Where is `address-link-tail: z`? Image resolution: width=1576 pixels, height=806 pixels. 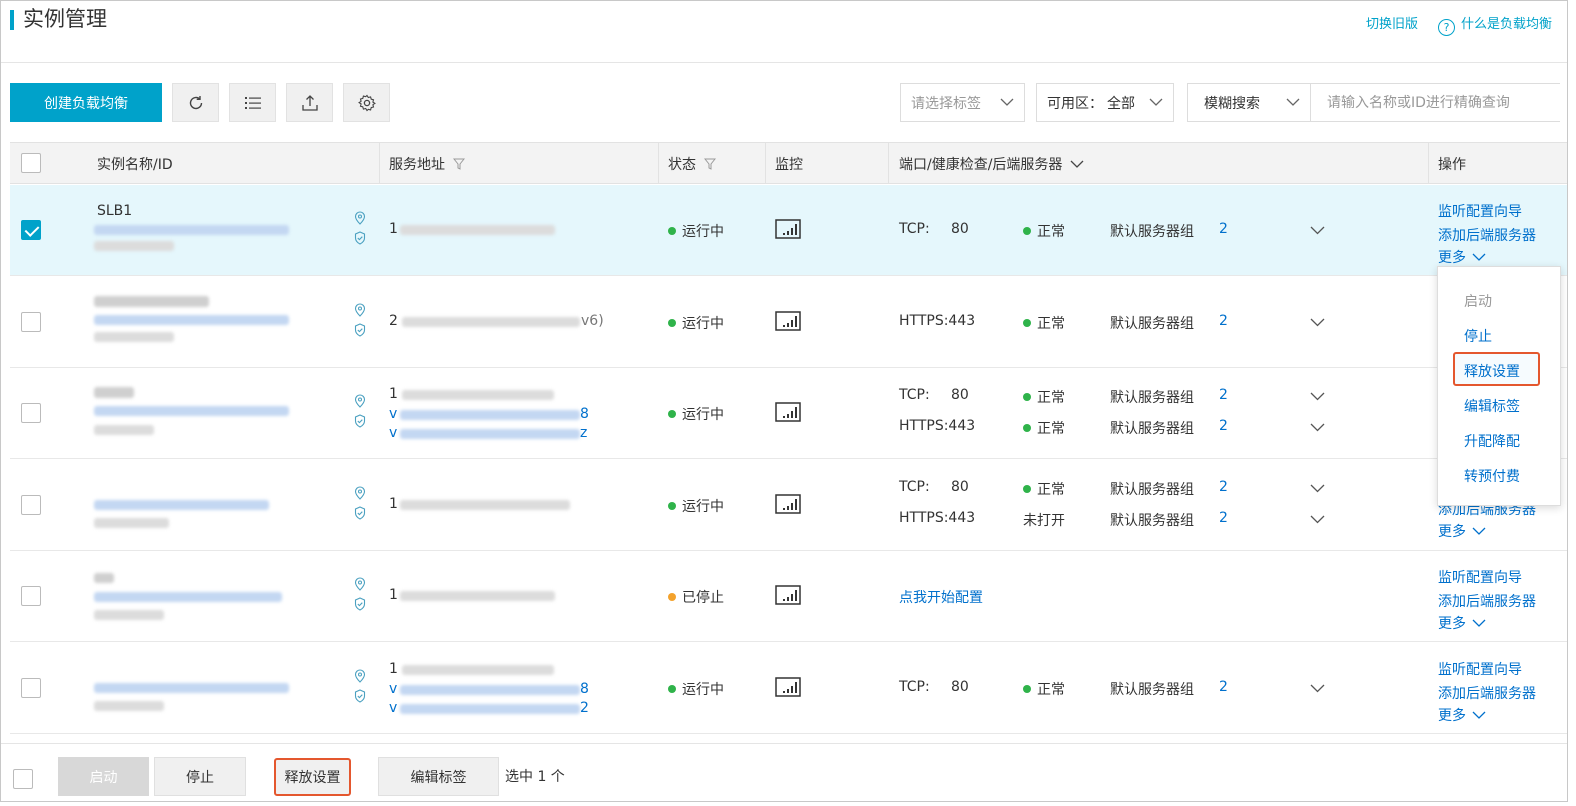 address-link-tail: z is located at coordinates (583, 433).